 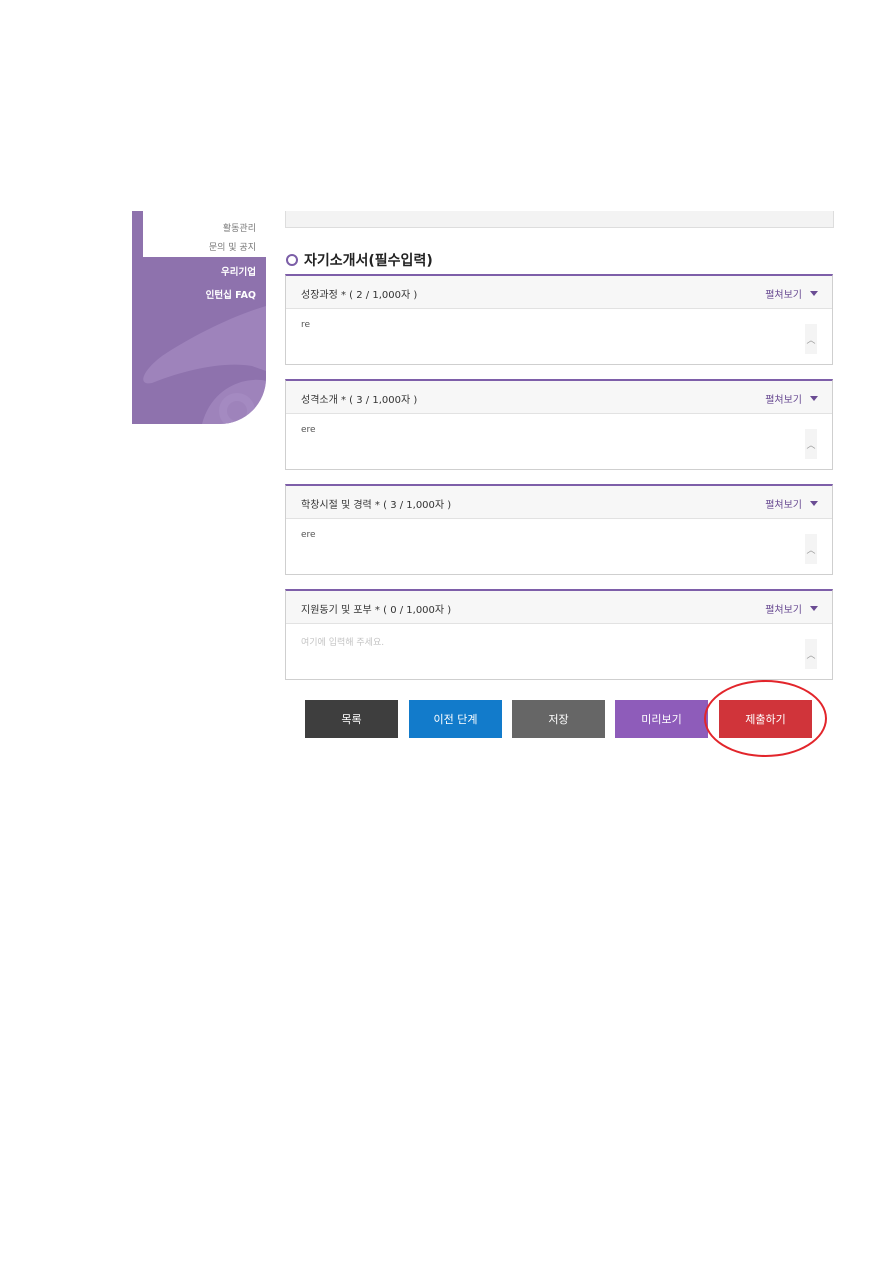 I want to click on textarea-growth: re, so click(x=305, y=325).